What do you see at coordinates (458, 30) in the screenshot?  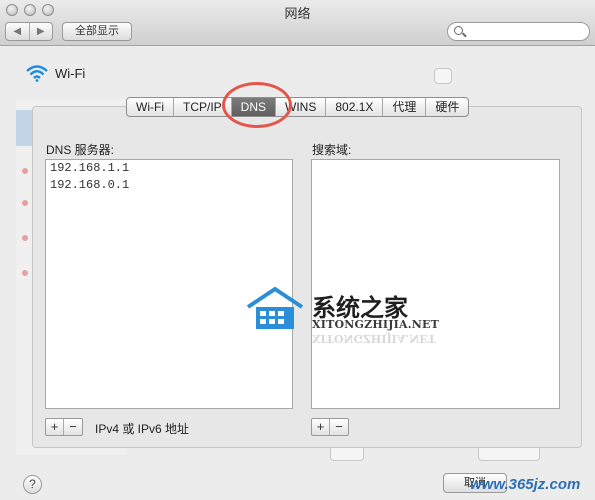 I see `search-icon` at bounding box center [458, 30].